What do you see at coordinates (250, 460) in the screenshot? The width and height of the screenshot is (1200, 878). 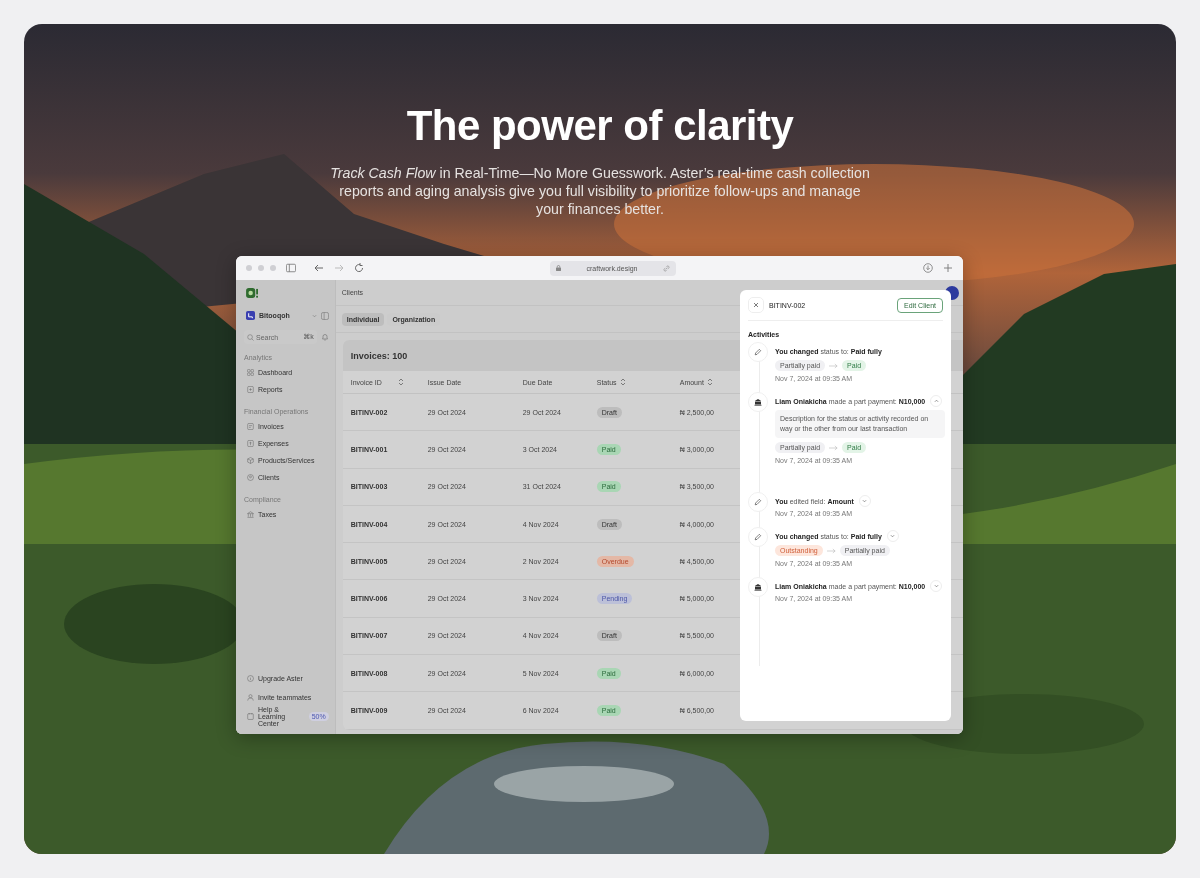 I see `box-icon` at bounding box center [250, 460].